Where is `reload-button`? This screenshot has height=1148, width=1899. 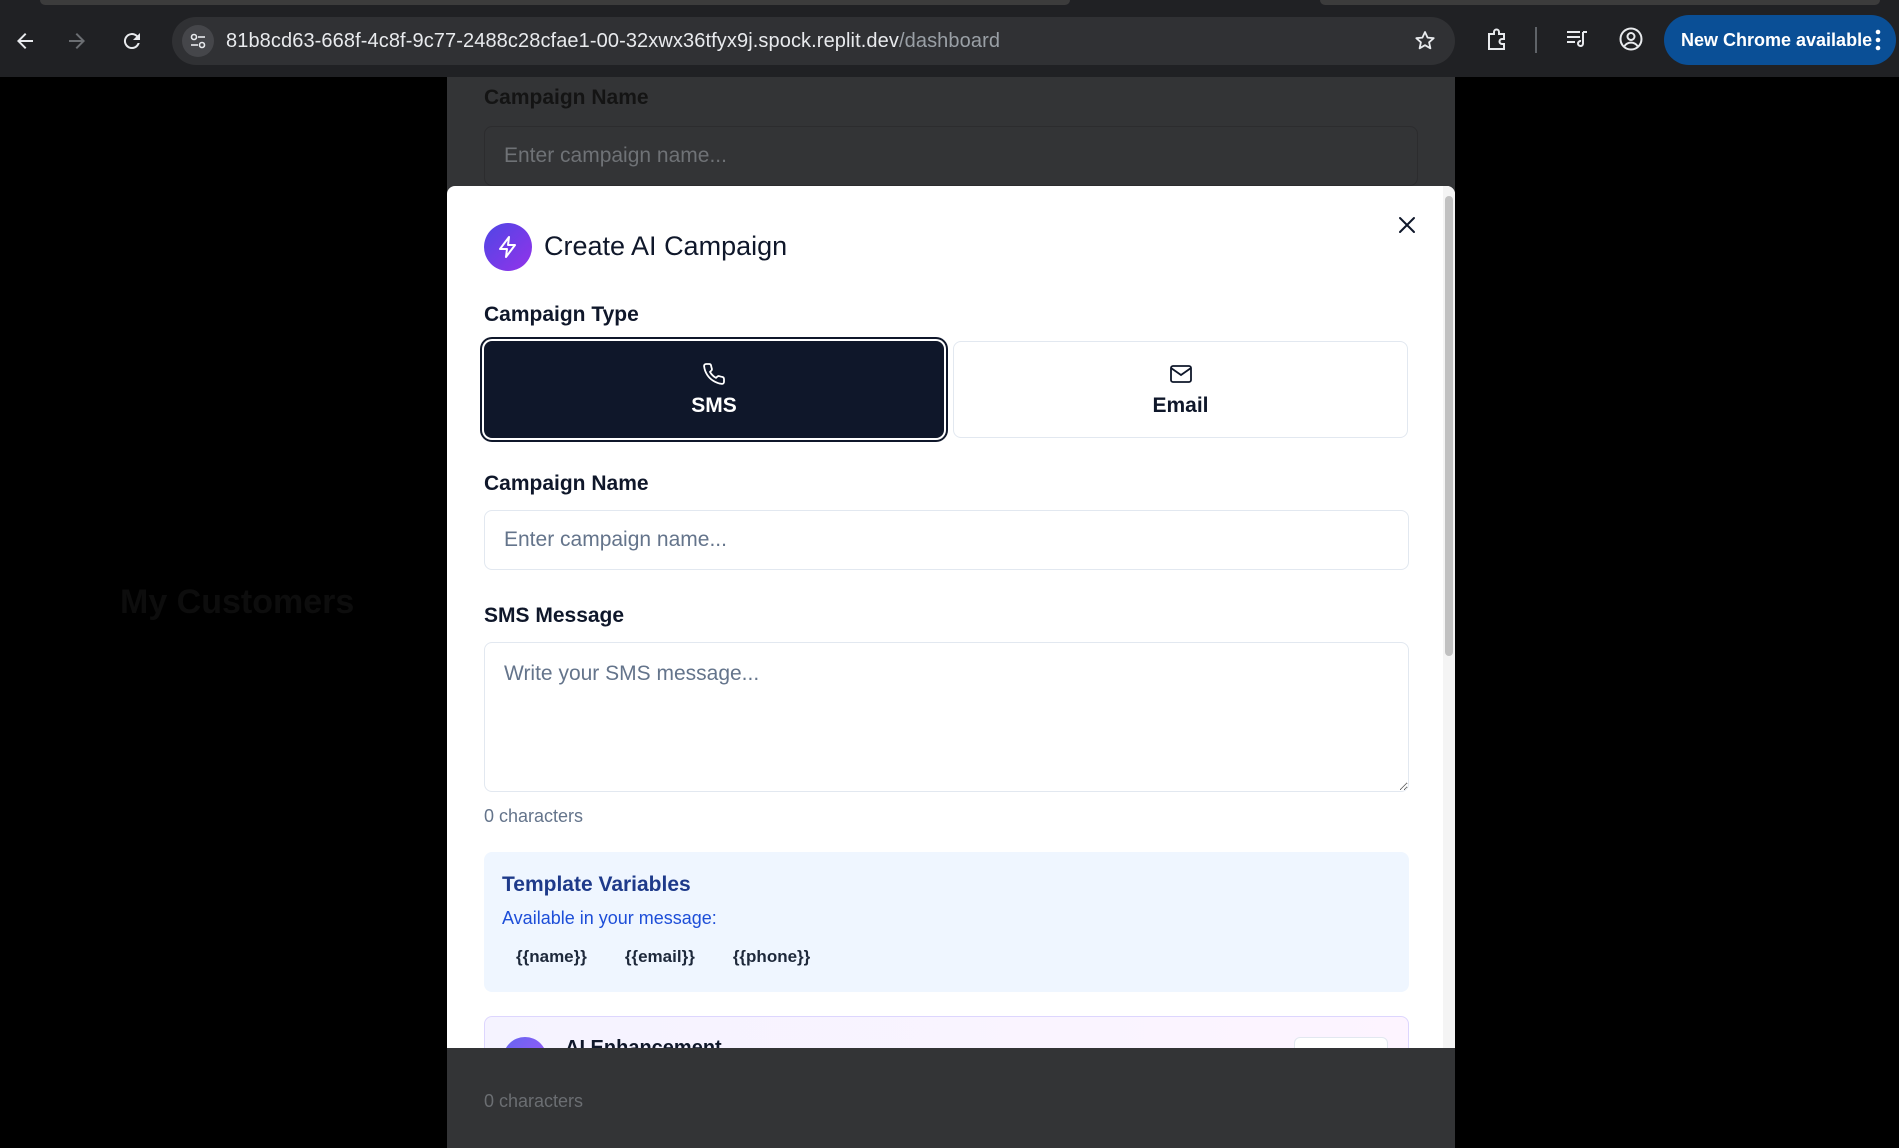 reload-button is located at coordinates (132, 41).